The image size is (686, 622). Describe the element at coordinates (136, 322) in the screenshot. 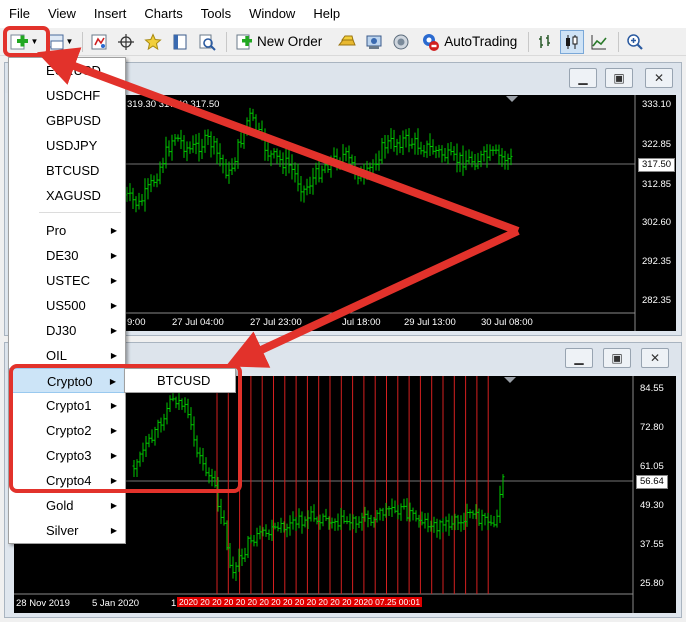

I see `time-label: 9:00` at that location.